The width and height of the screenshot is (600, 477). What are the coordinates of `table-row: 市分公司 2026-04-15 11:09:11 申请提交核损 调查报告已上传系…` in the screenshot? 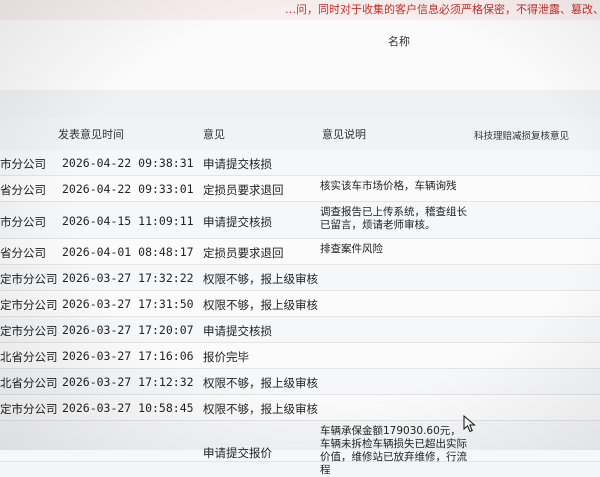 It's located at (300, 220).